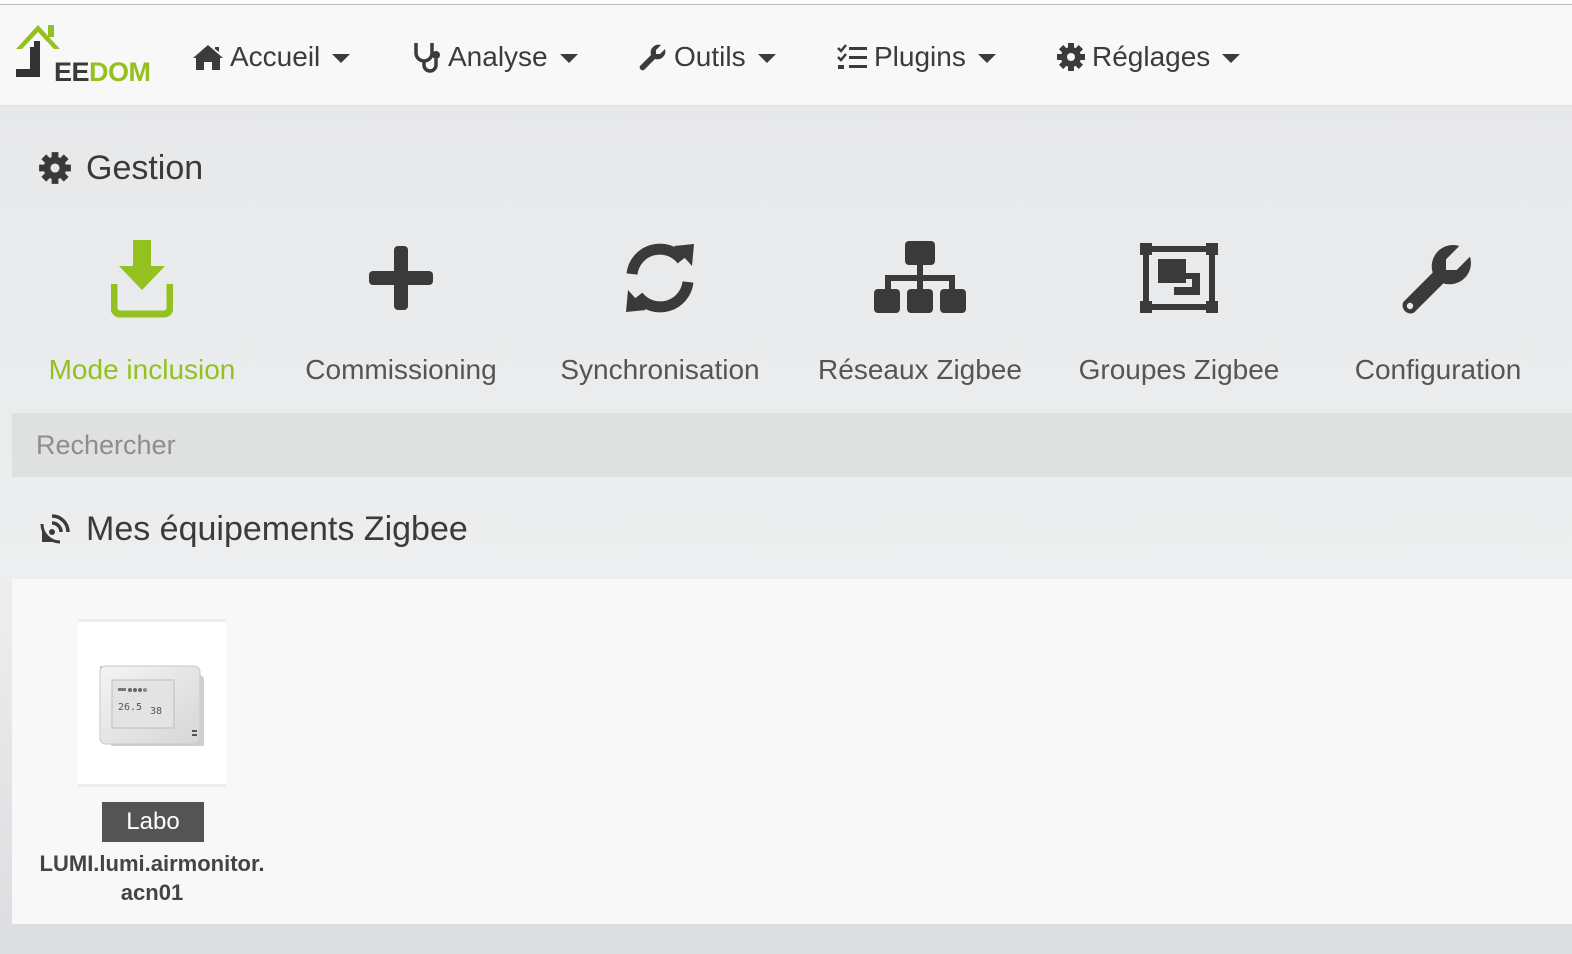  I want to click on nav-accueil: Accueil, so click(271, 57).